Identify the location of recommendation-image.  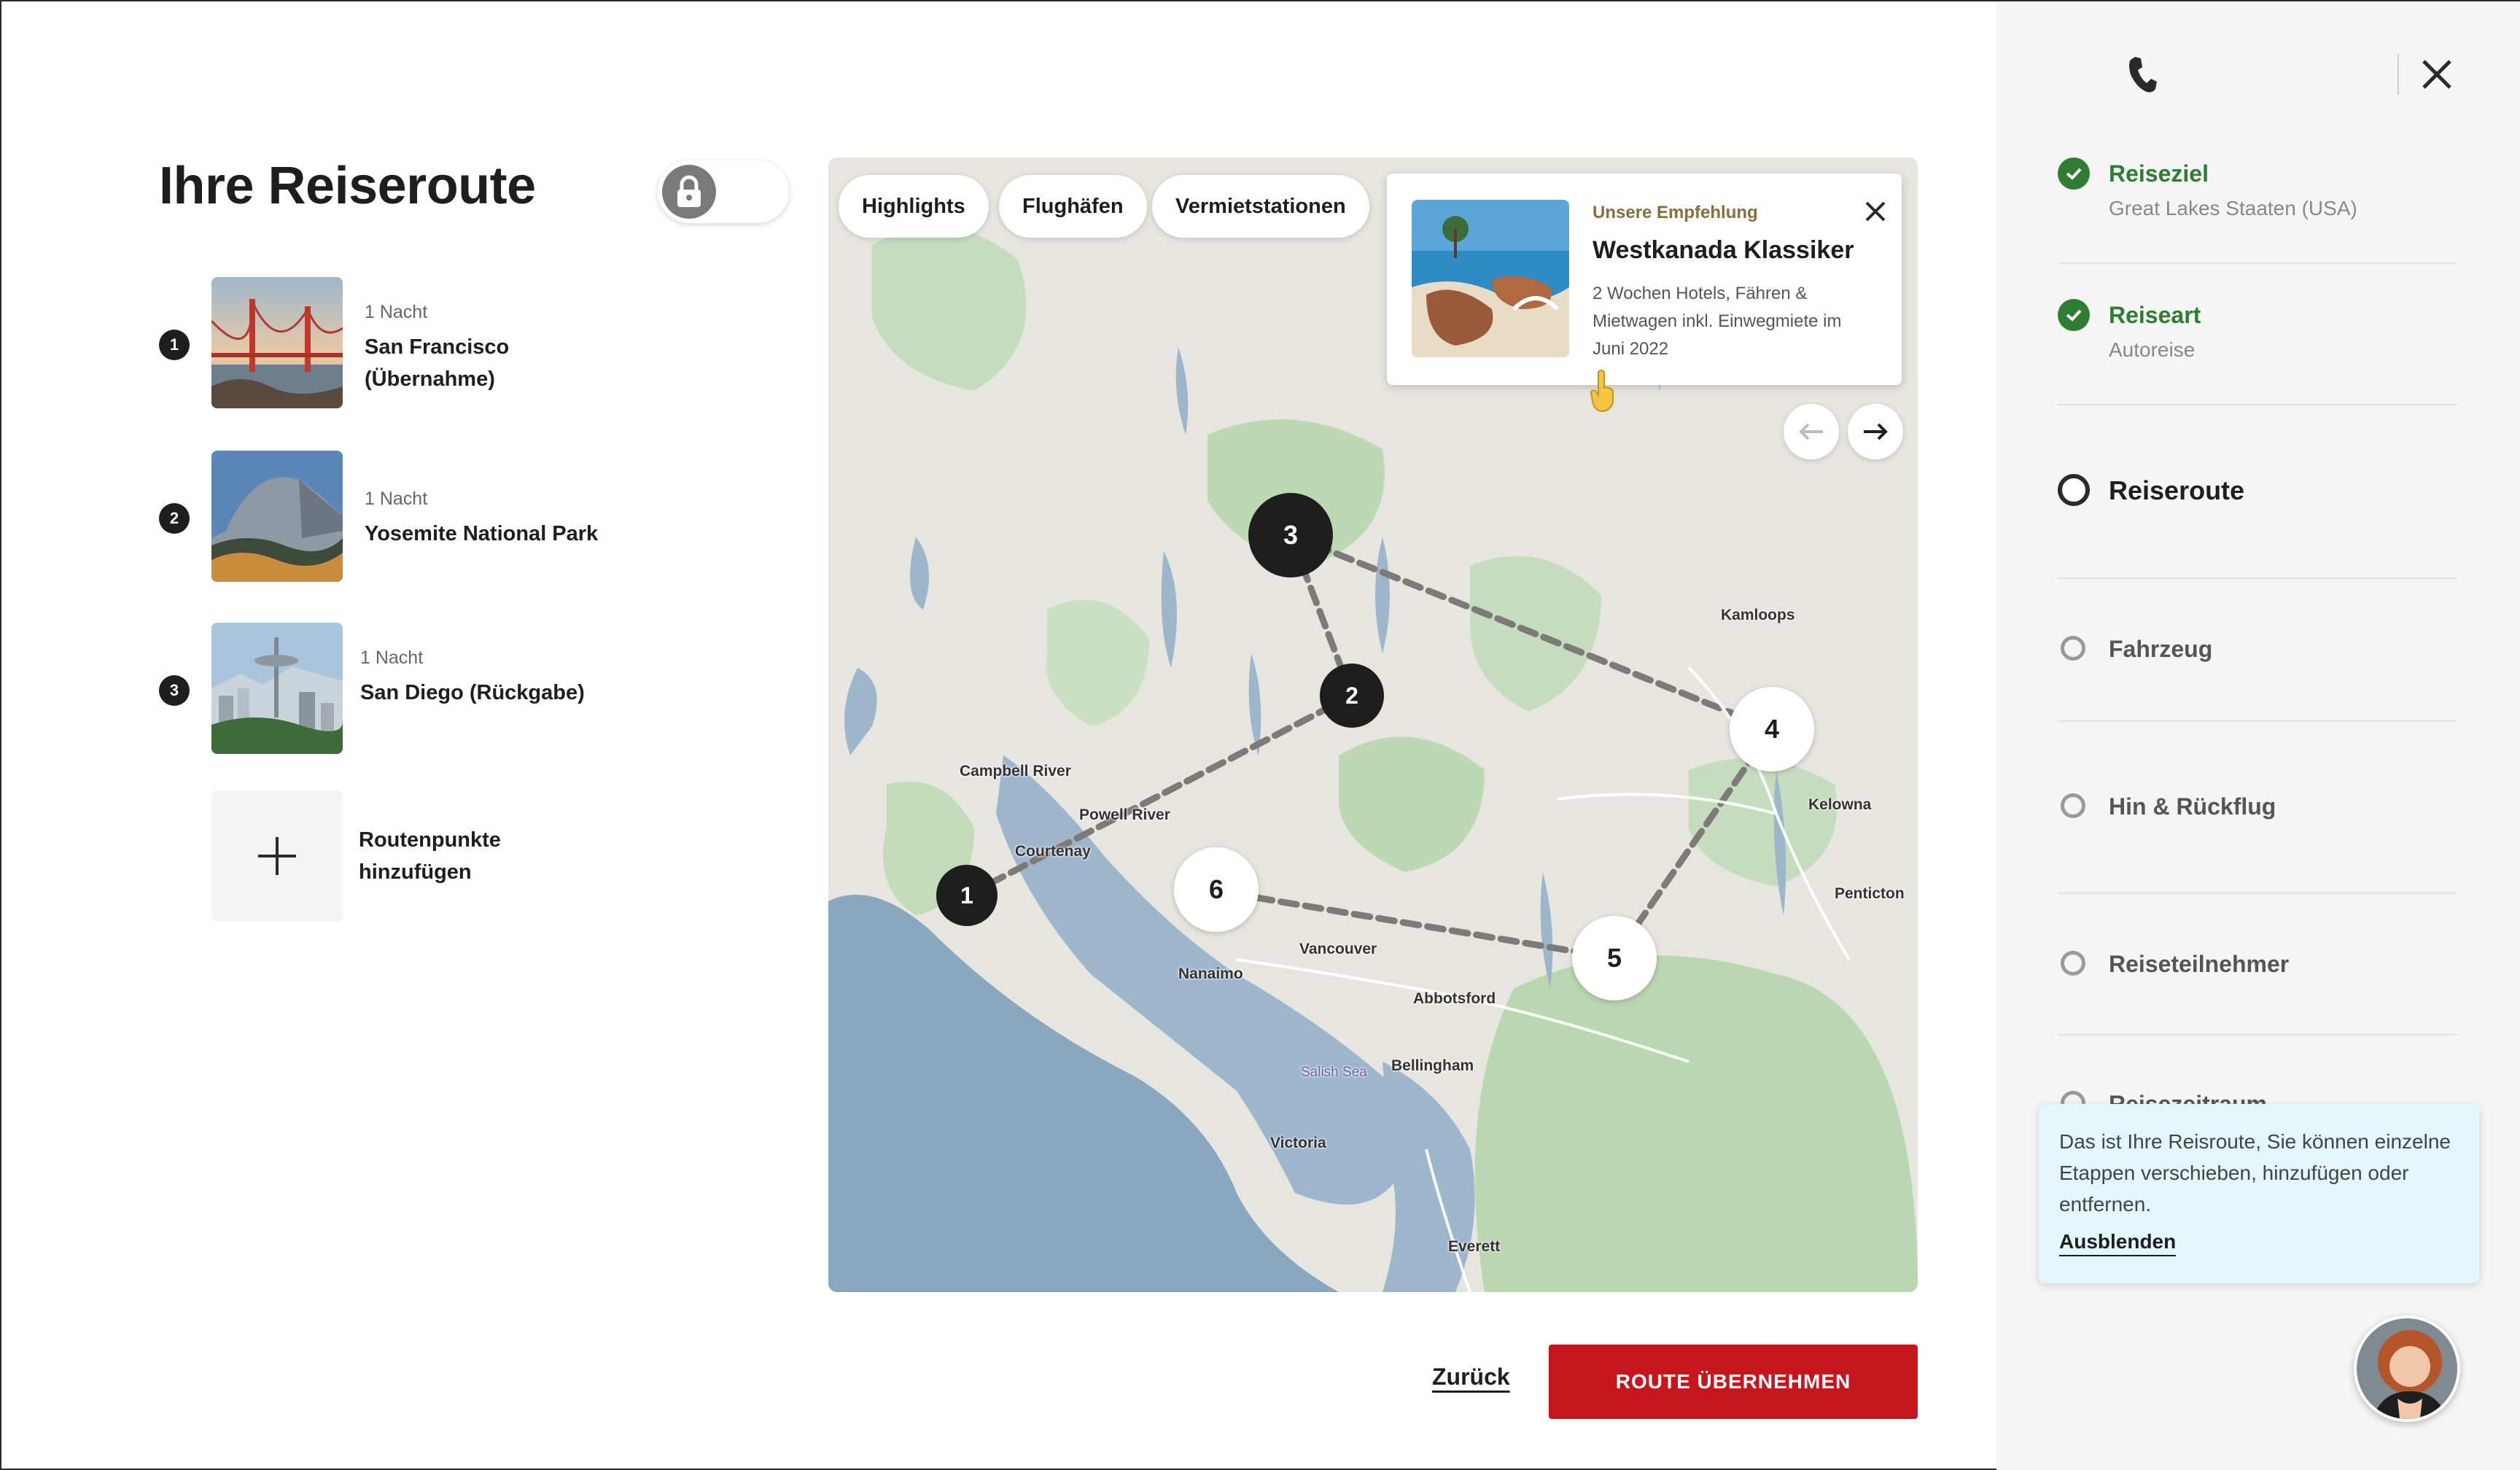
(1490, 278).